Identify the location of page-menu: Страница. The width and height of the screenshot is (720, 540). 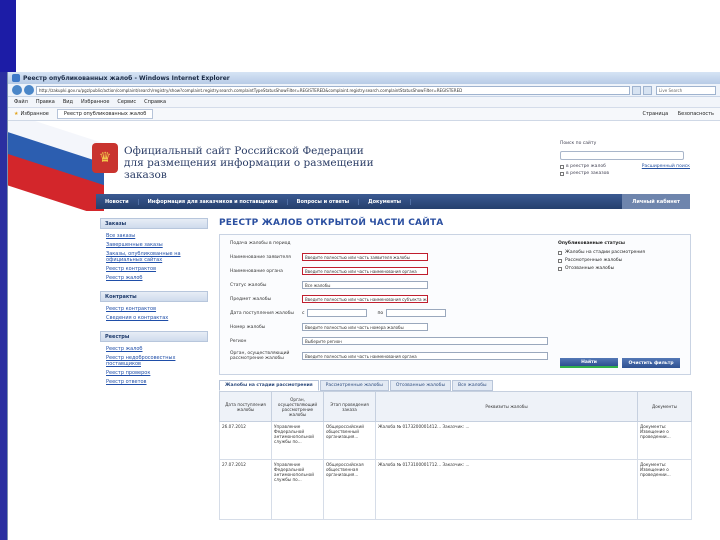
(656, 114).